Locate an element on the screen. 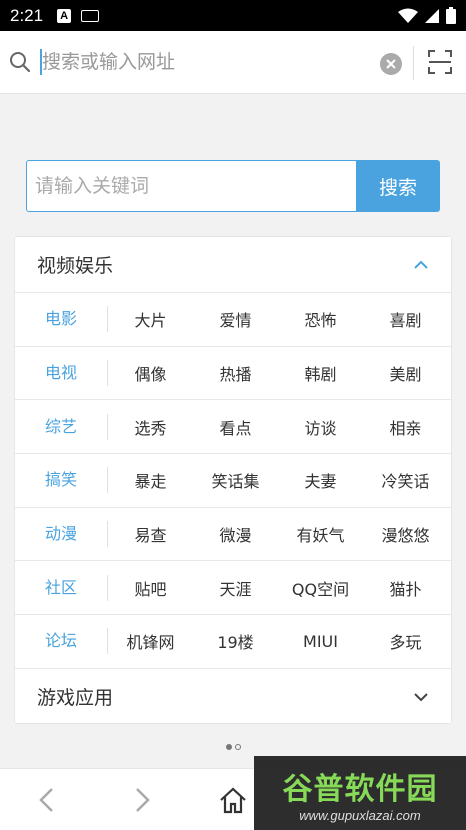 The width and height of the screenshot is (466, 830). table-row: 论坛 机锋网 19楼 MIUI 多玩 is located at coordinates (233, 642).